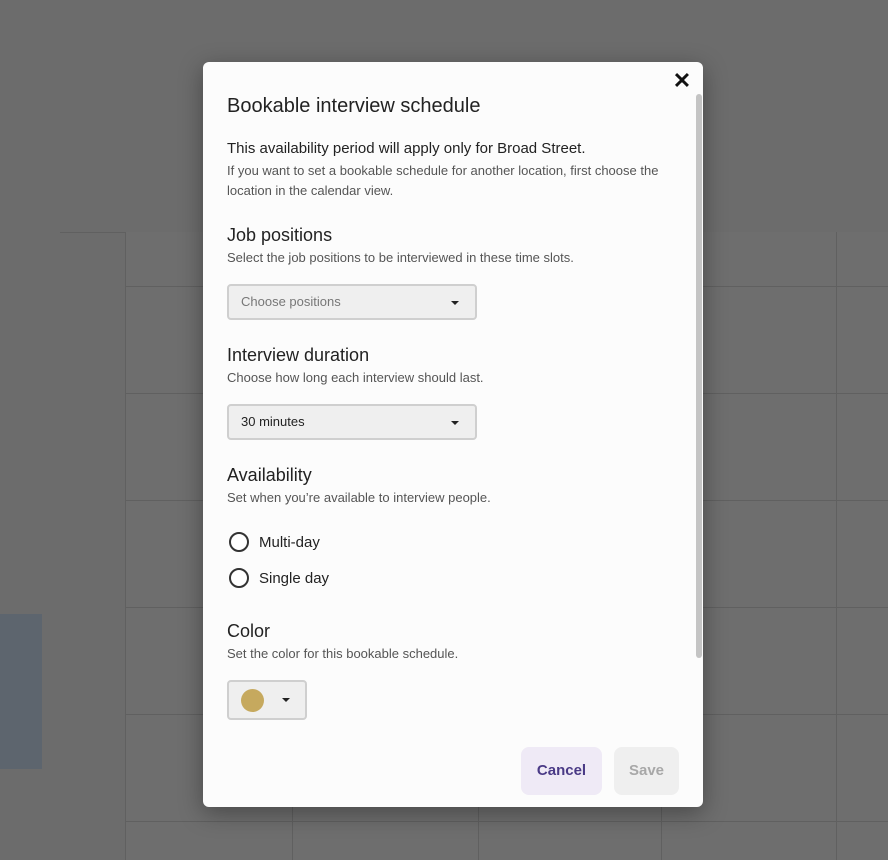  I want to click on radio-label: Single day, so click(294, 578).